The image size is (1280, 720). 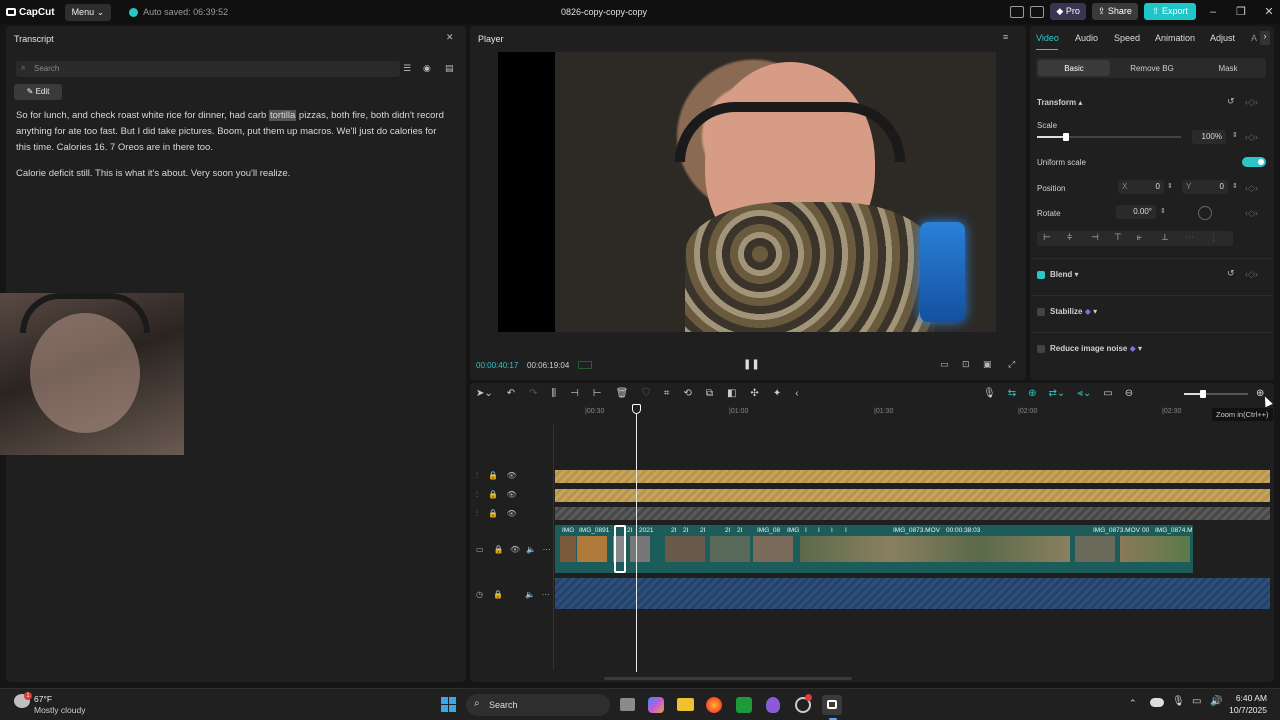 What do you see at coordinates (450, 37) in the screenshot?
I see `close-icon: ✕` at bounding box center [450, 37].